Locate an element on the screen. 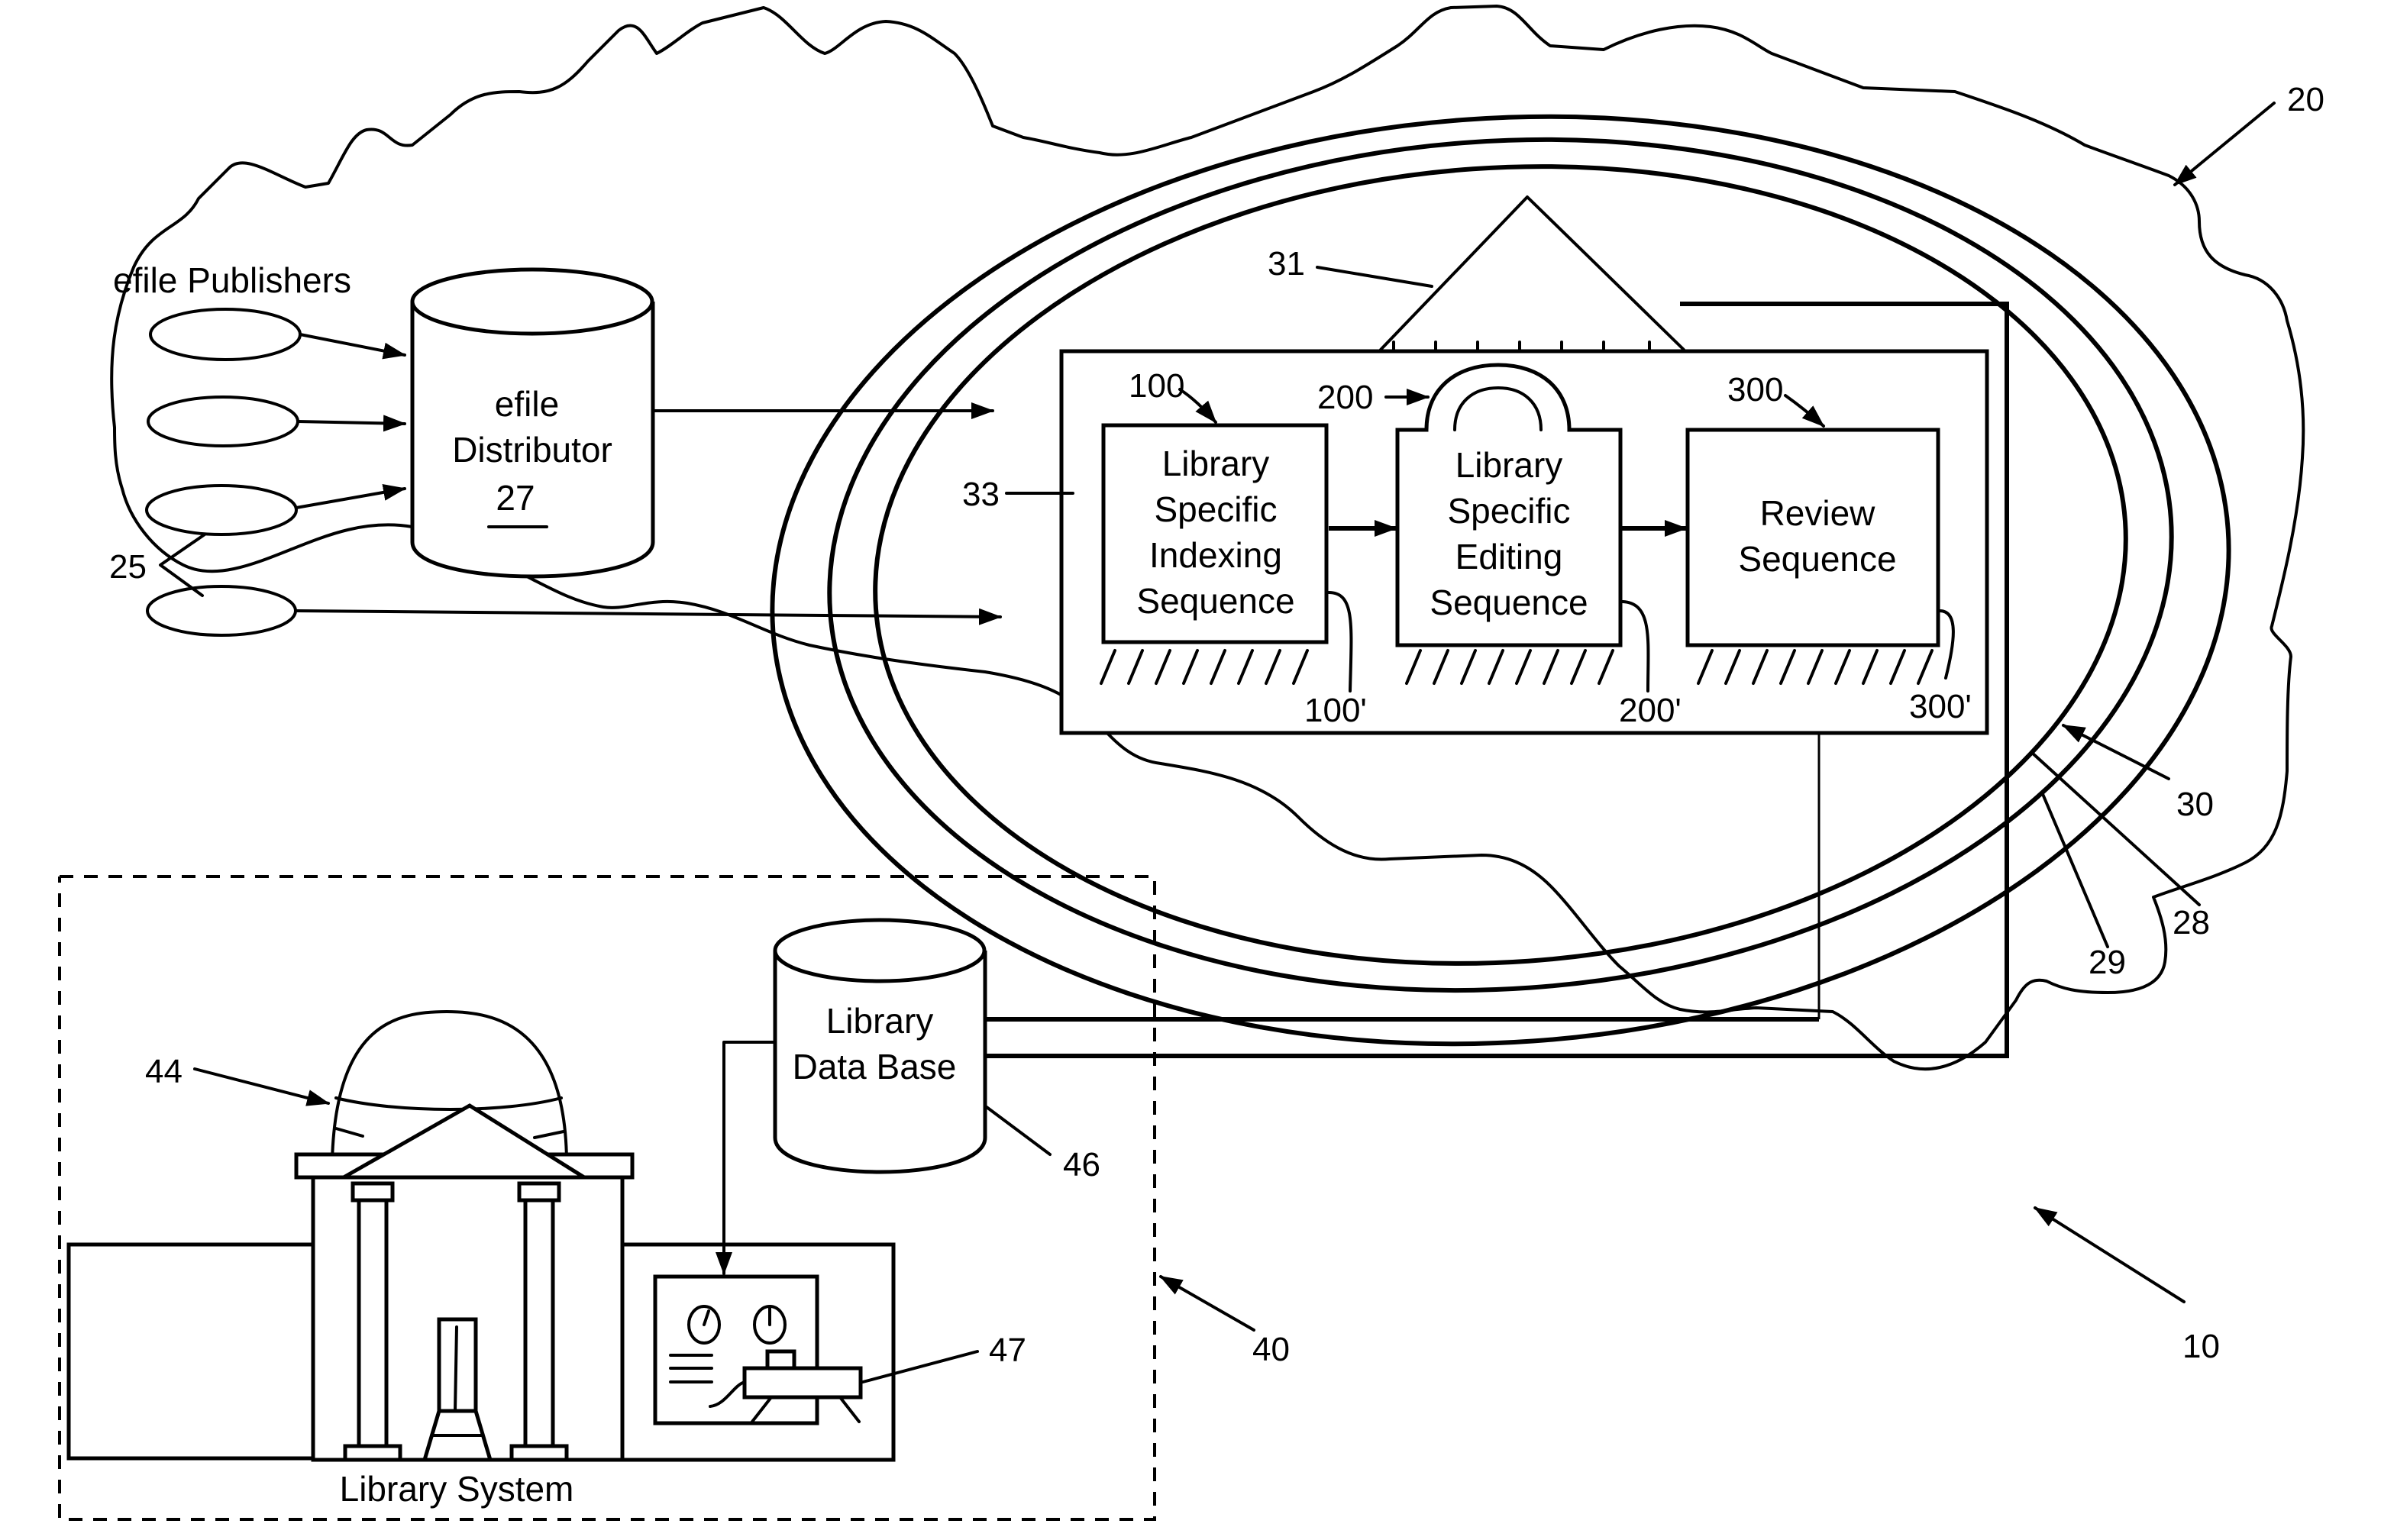 This screenshot has width=2381, height=1540. database-line-2: Data Base is located at coordinates (875, 1066).